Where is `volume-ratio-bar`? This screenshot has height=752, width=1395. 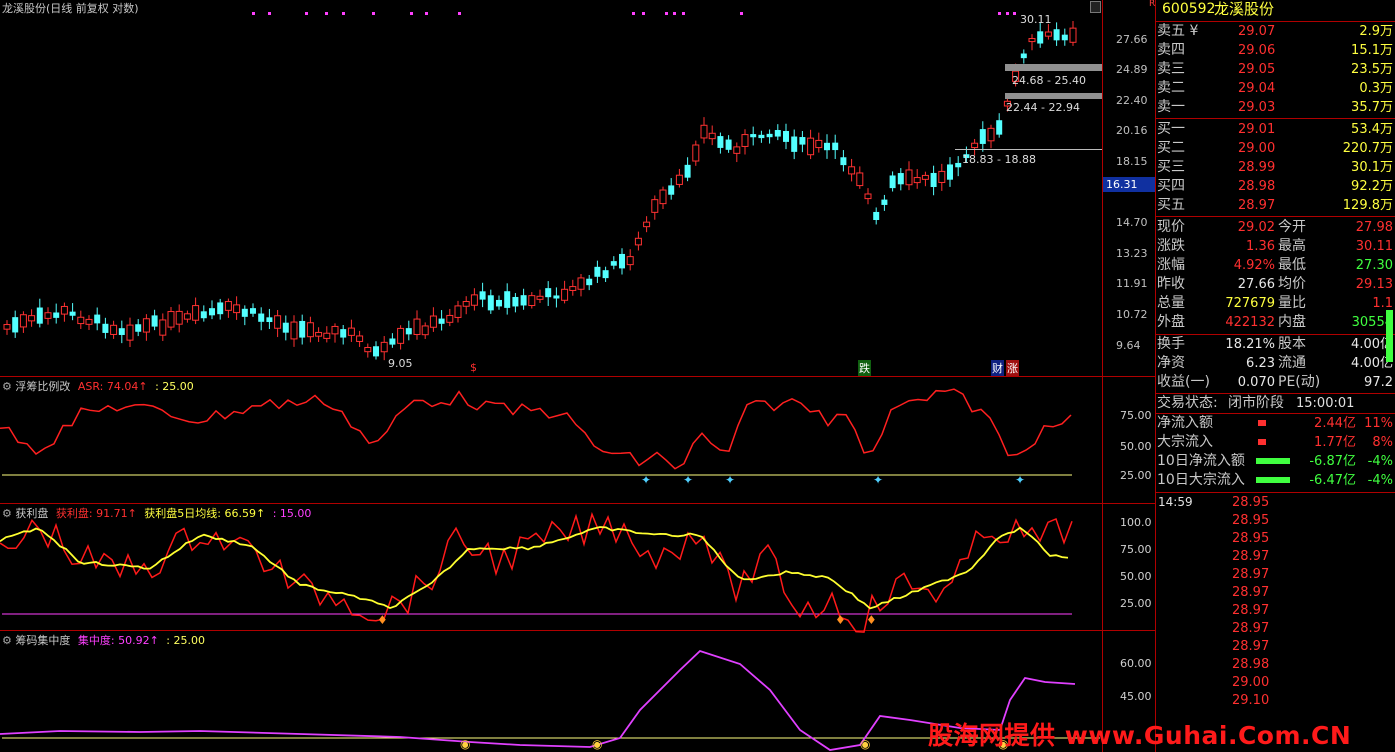
volume-ratio-bar is located at coordinates (1389, 336).